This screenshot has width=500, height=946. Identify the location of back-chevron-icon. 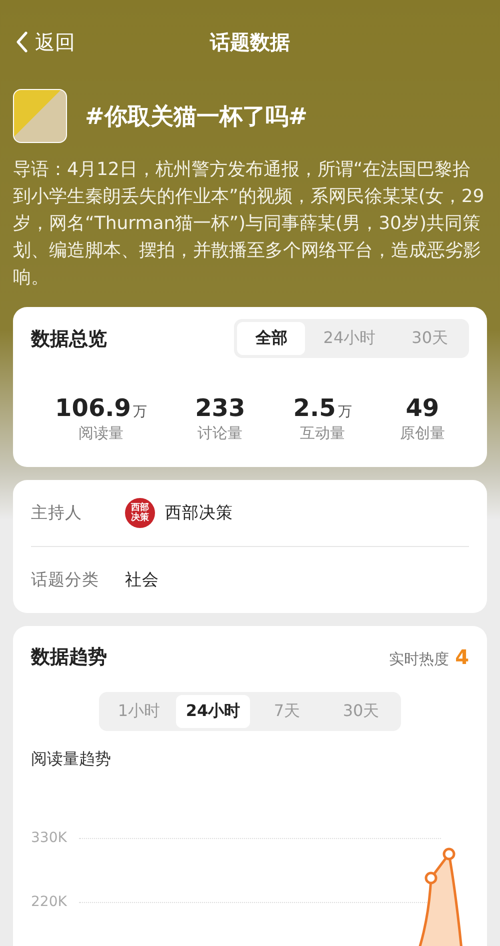
(22, 42).